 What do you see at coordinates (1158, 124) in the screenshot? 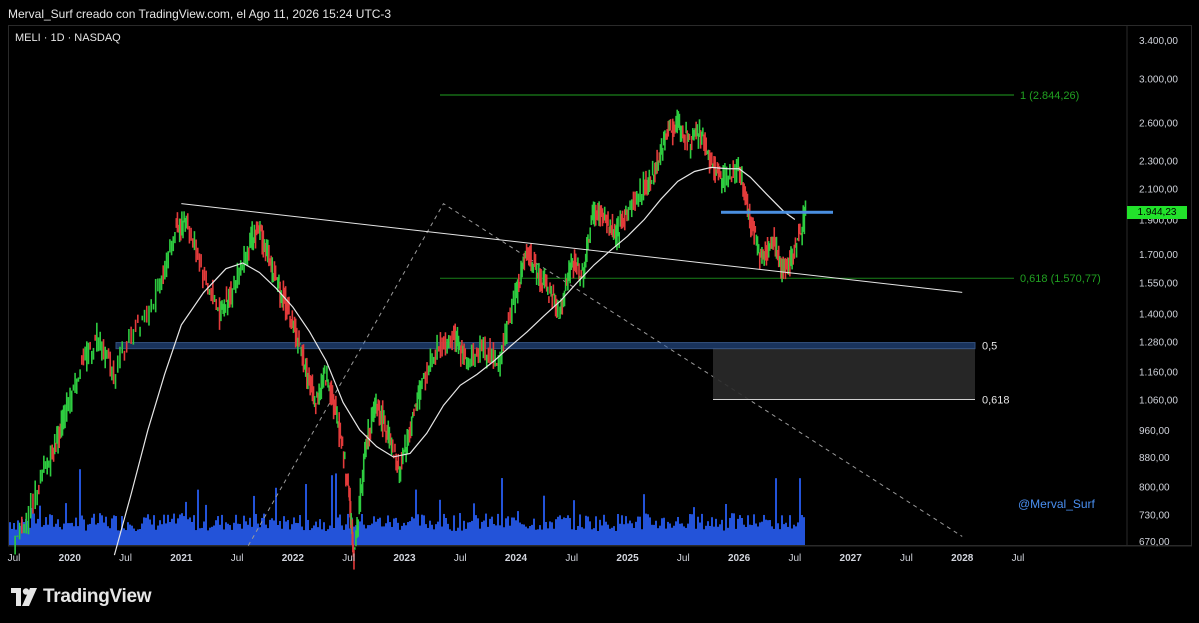
I see `y-tick-label: 2.600,00` at bounding box center [1158, 124].